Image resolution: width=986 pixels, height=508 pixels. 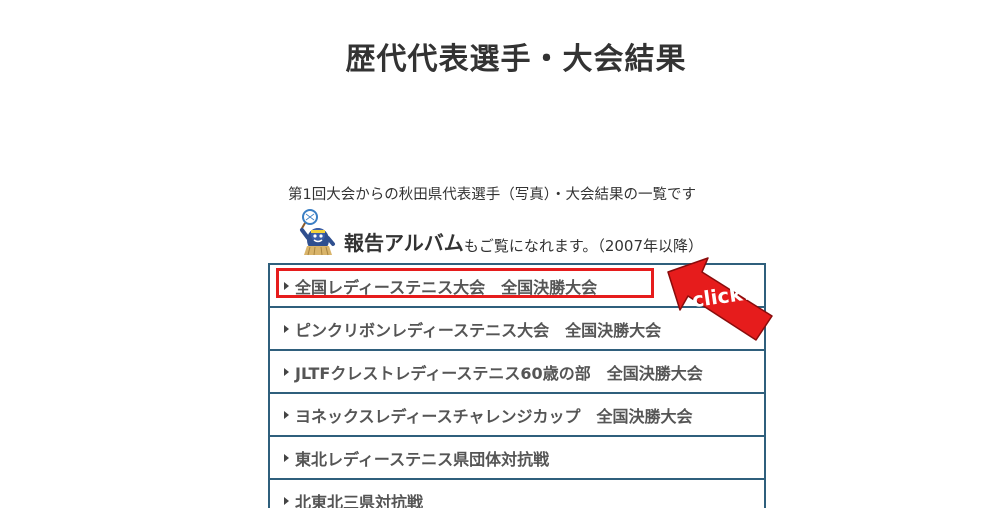 I want to click on list-item-north-tohoku: 北東北三県対抗戦, so click(x=517, y=494).